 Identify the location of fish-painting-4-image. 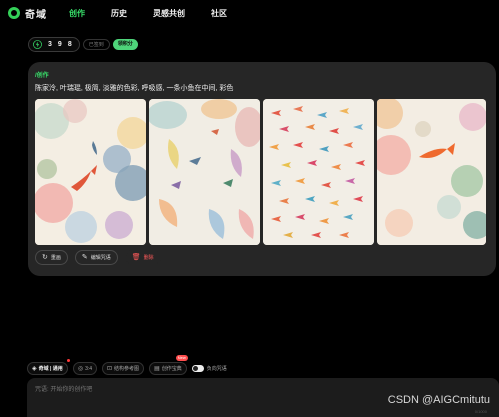
(431, 172).